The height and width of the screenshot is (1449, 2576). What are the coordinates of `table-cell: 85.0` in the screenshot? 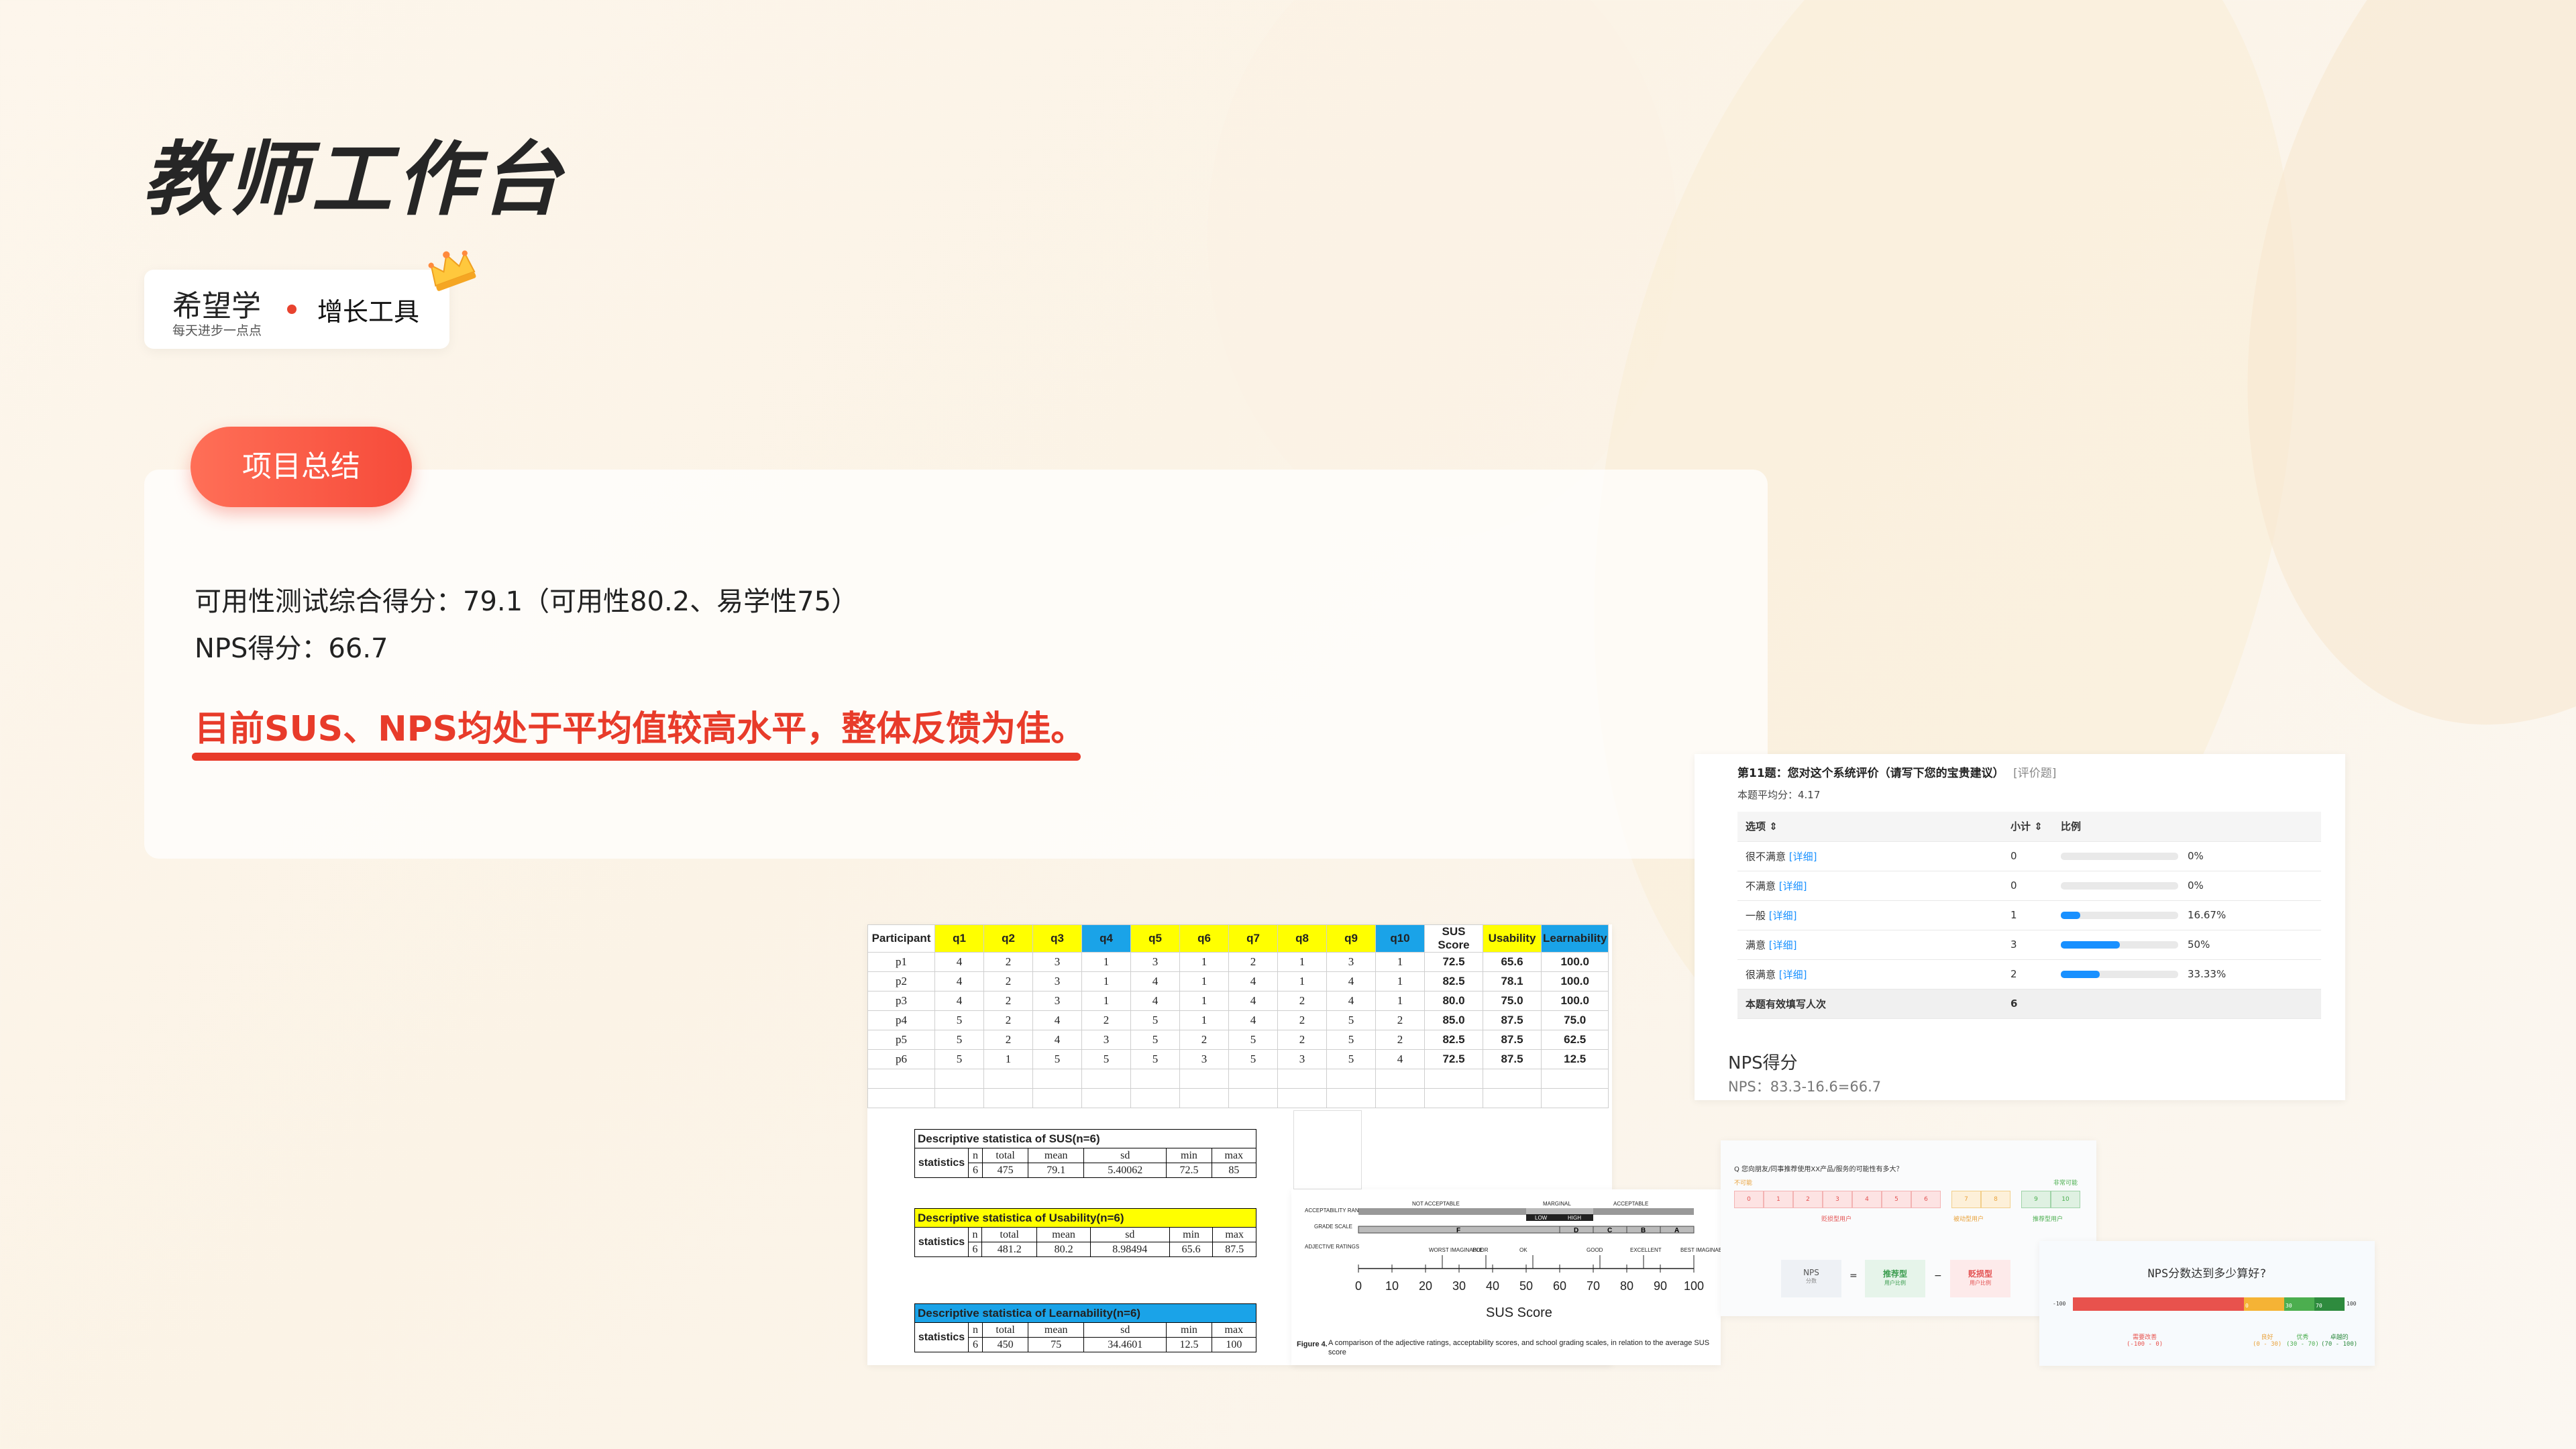 It's located at (1453, 1020).